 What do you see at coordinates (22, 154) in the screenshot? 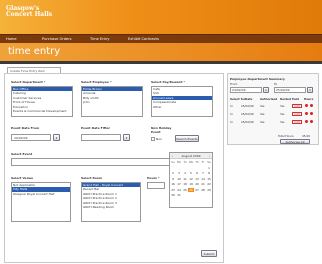
I see `event-label: Select Event` at bounding box center [22, 154].